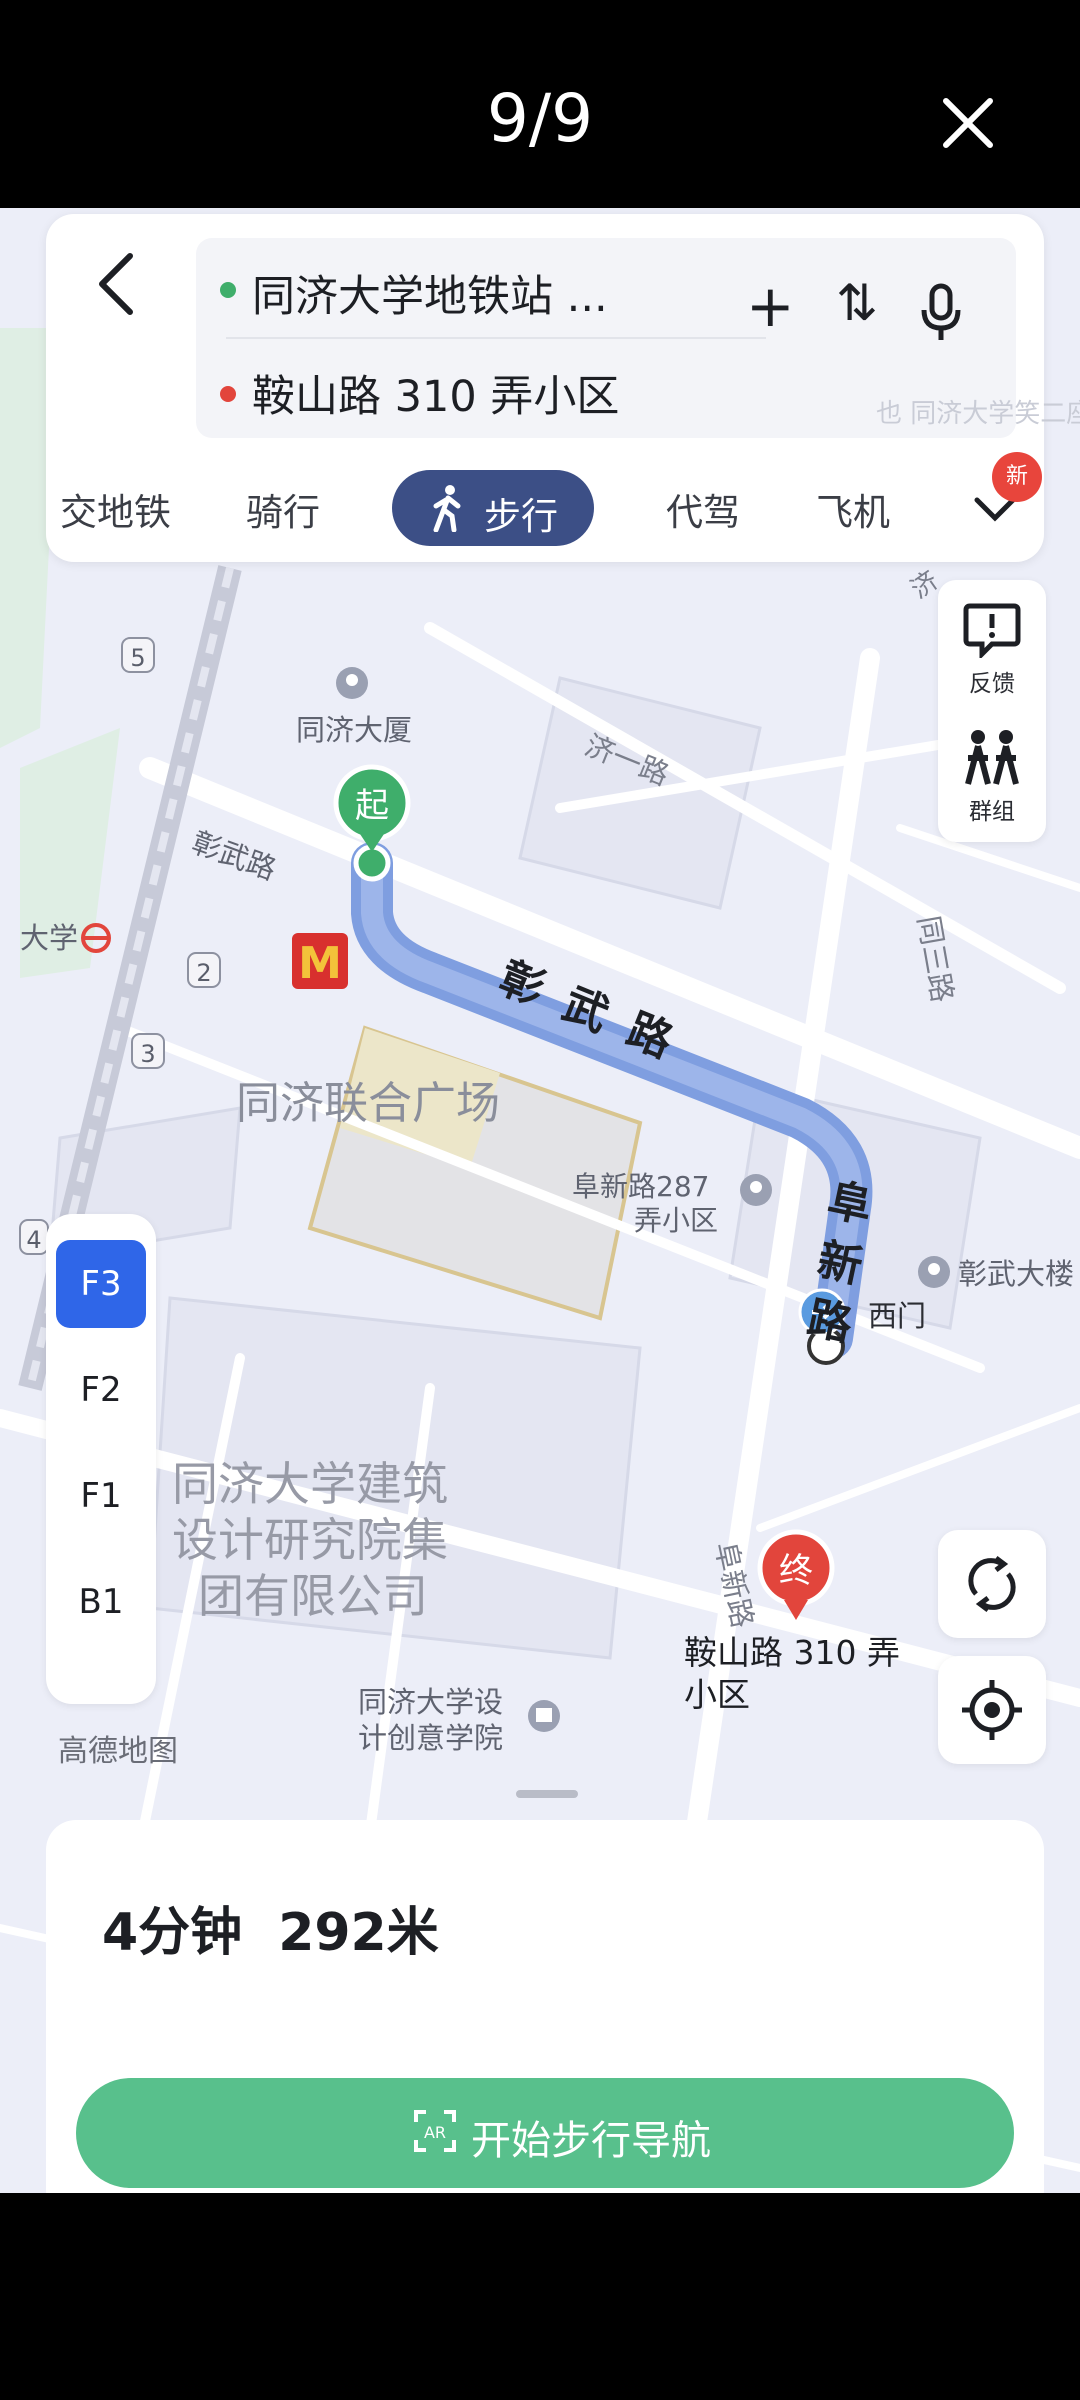  What do you see at coordinates (540, 118) in the screenshot?
I see `page-counter: 9/9` at bounding box center [540, 118].